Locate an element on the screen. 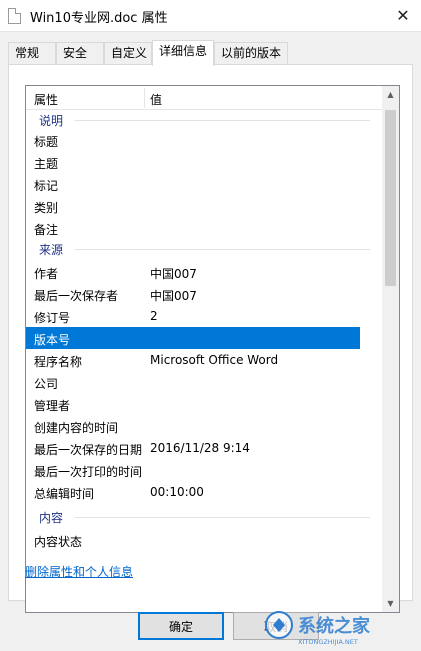 This screenshot has width=421, height=651. property-name: 版本号 is located at coordinates (52, 340).